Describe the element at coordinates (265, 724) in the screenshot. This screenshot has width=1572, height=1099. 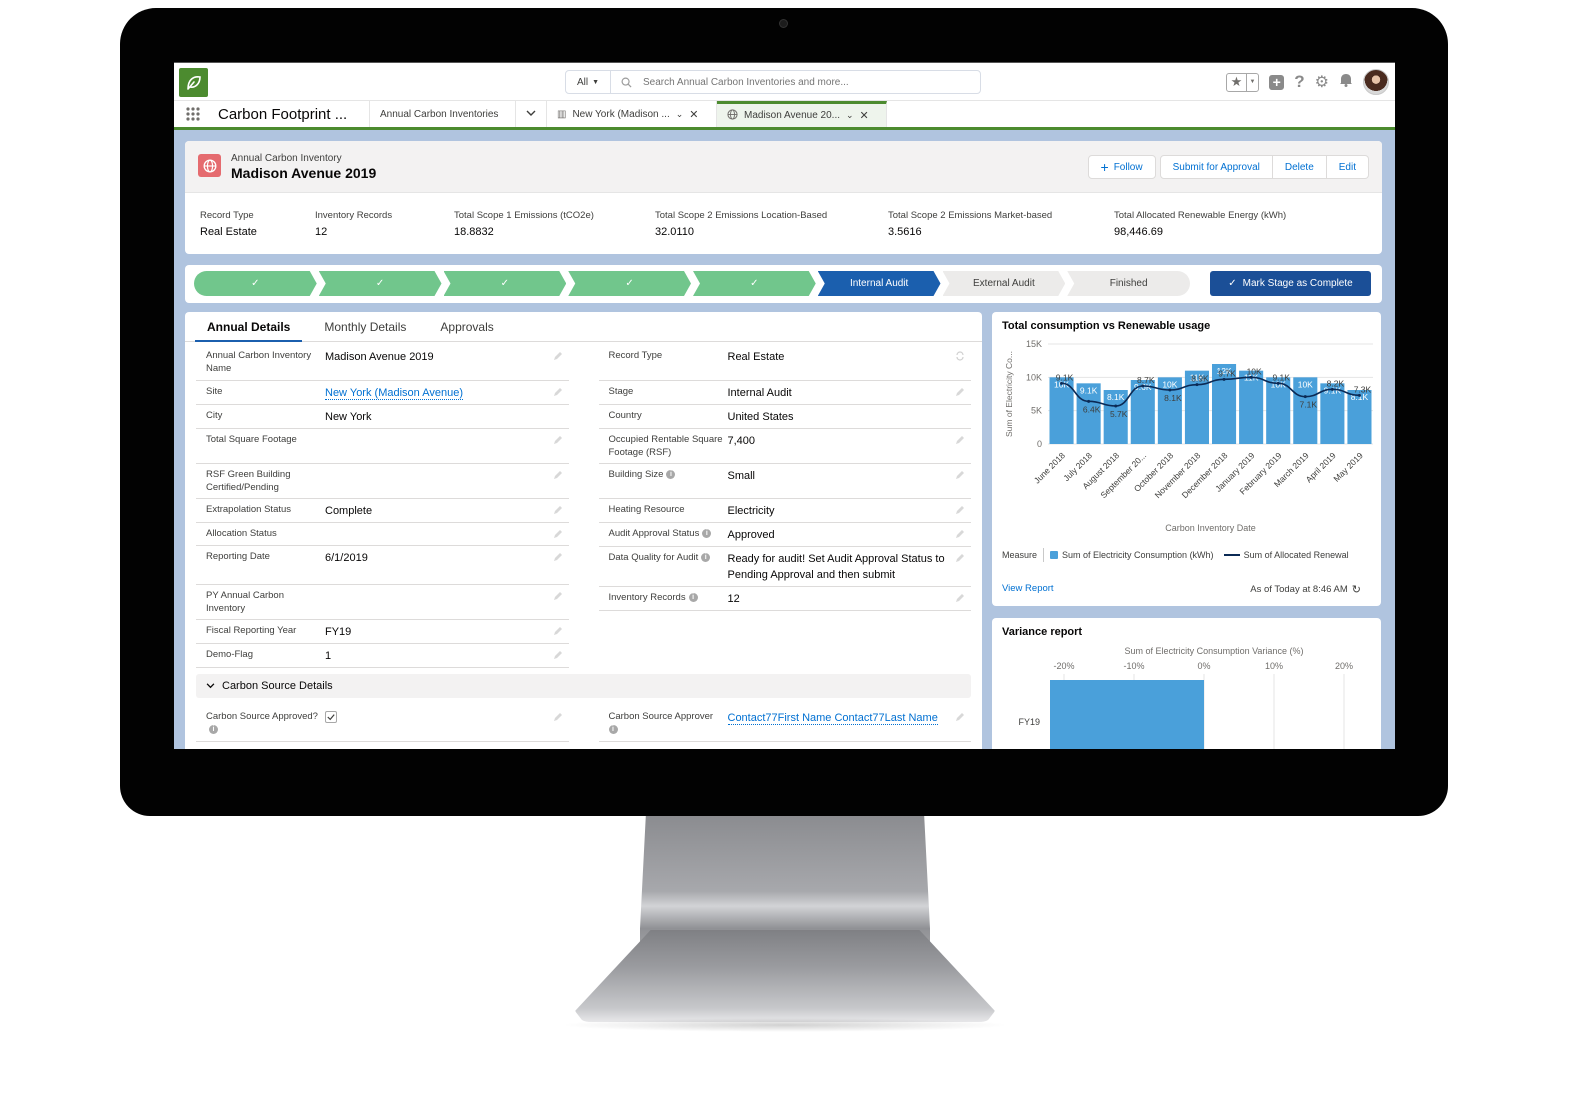
I see `field-label: Carbon Source Approved? i` at that location.